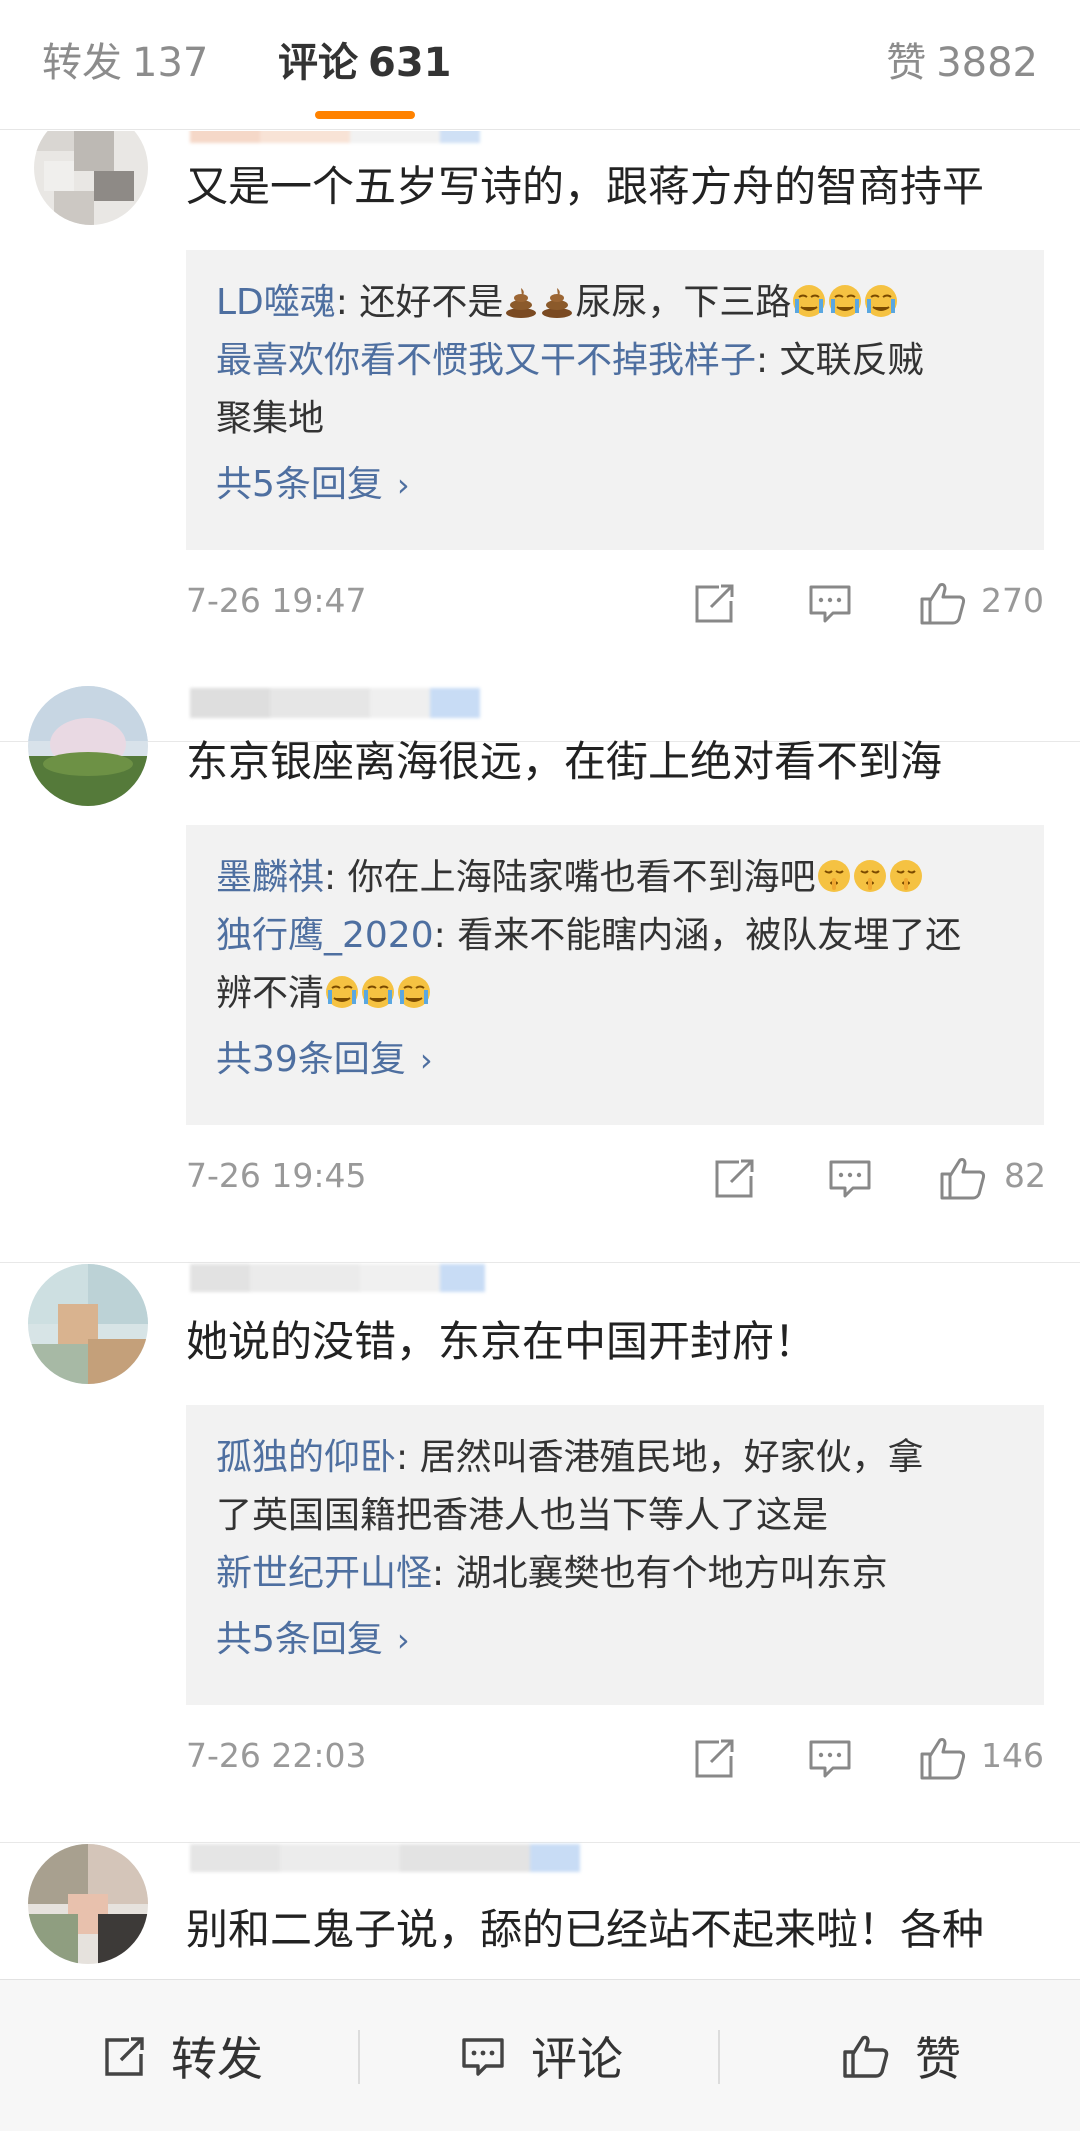 This screenshot has height=2132, width=1080. I want to click on reply-username: 墨麟祺, so click(270, 877).